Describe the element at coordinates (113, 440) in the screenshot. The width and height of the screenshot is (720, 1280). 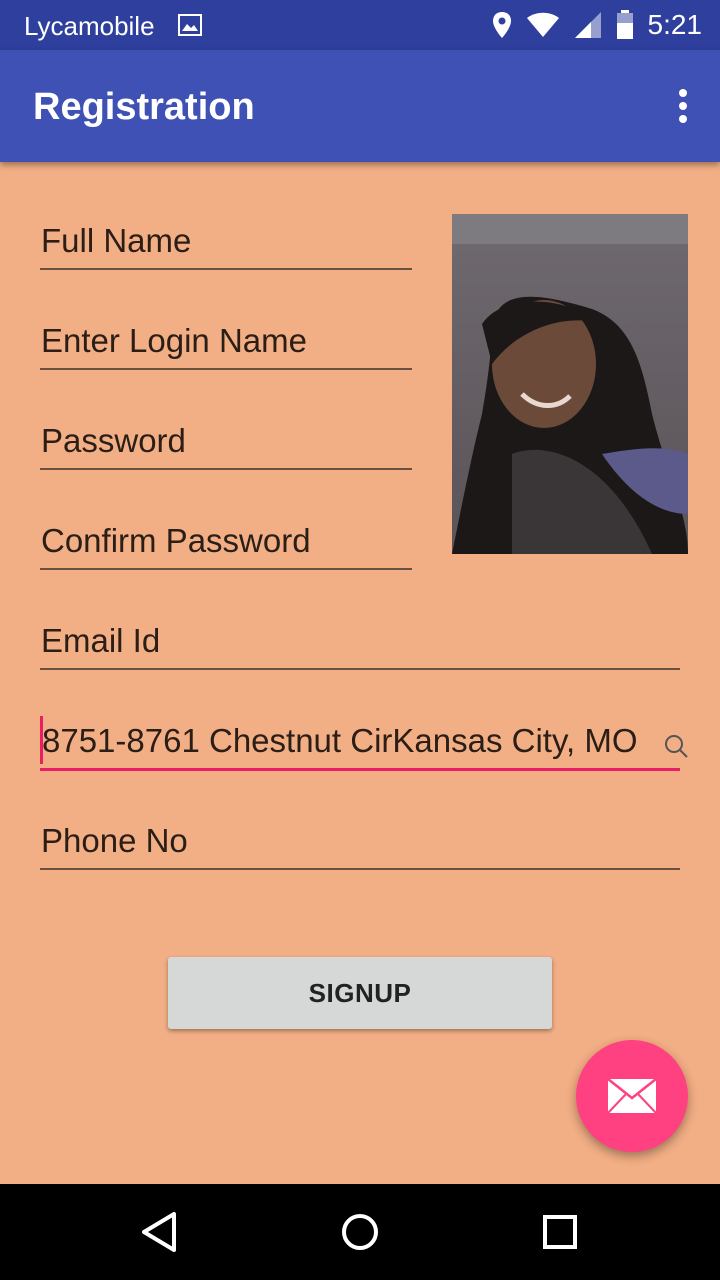
I see `password-placeholder: Password` at that location.